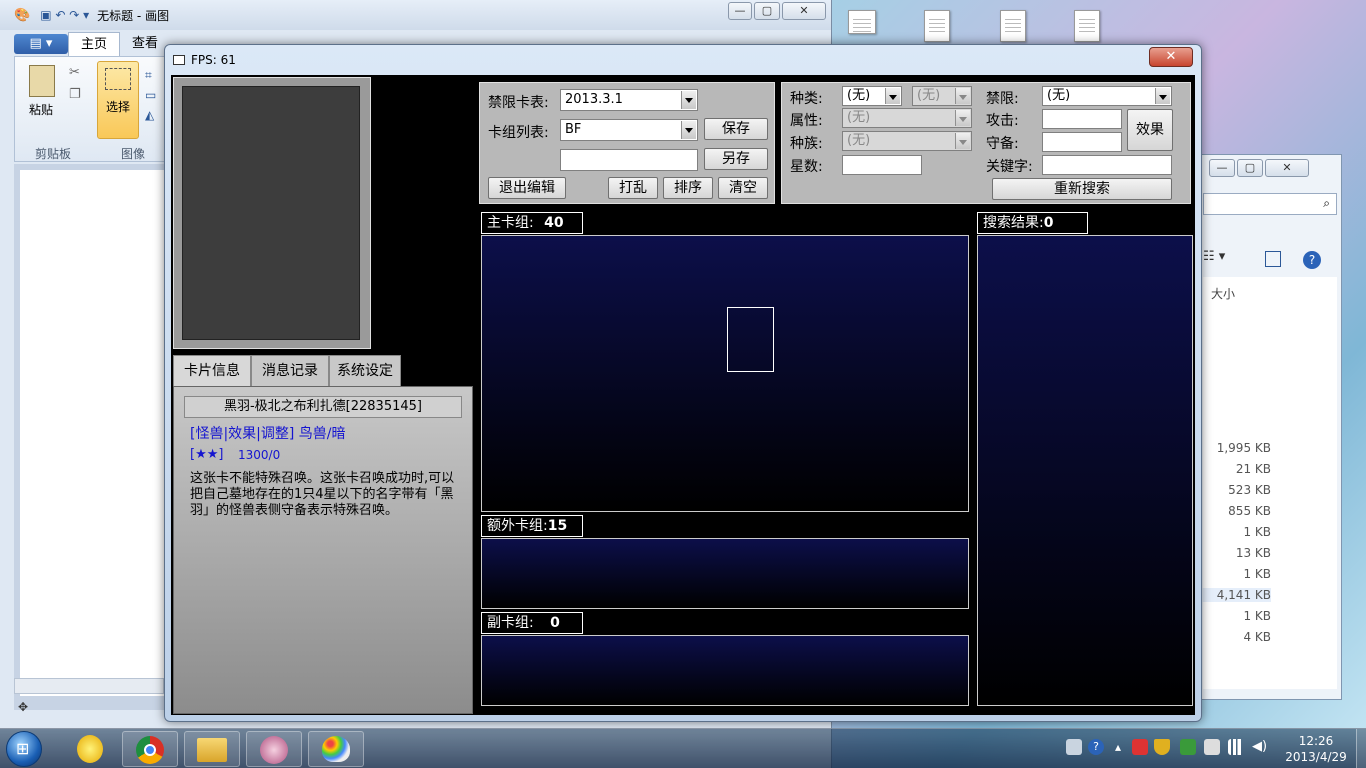 The image size is (1366, 768). What do you see at coordinates (1326, 203) in the screenshot?
I see `search-icon: ⌕` at bounding box center [1326, 203].